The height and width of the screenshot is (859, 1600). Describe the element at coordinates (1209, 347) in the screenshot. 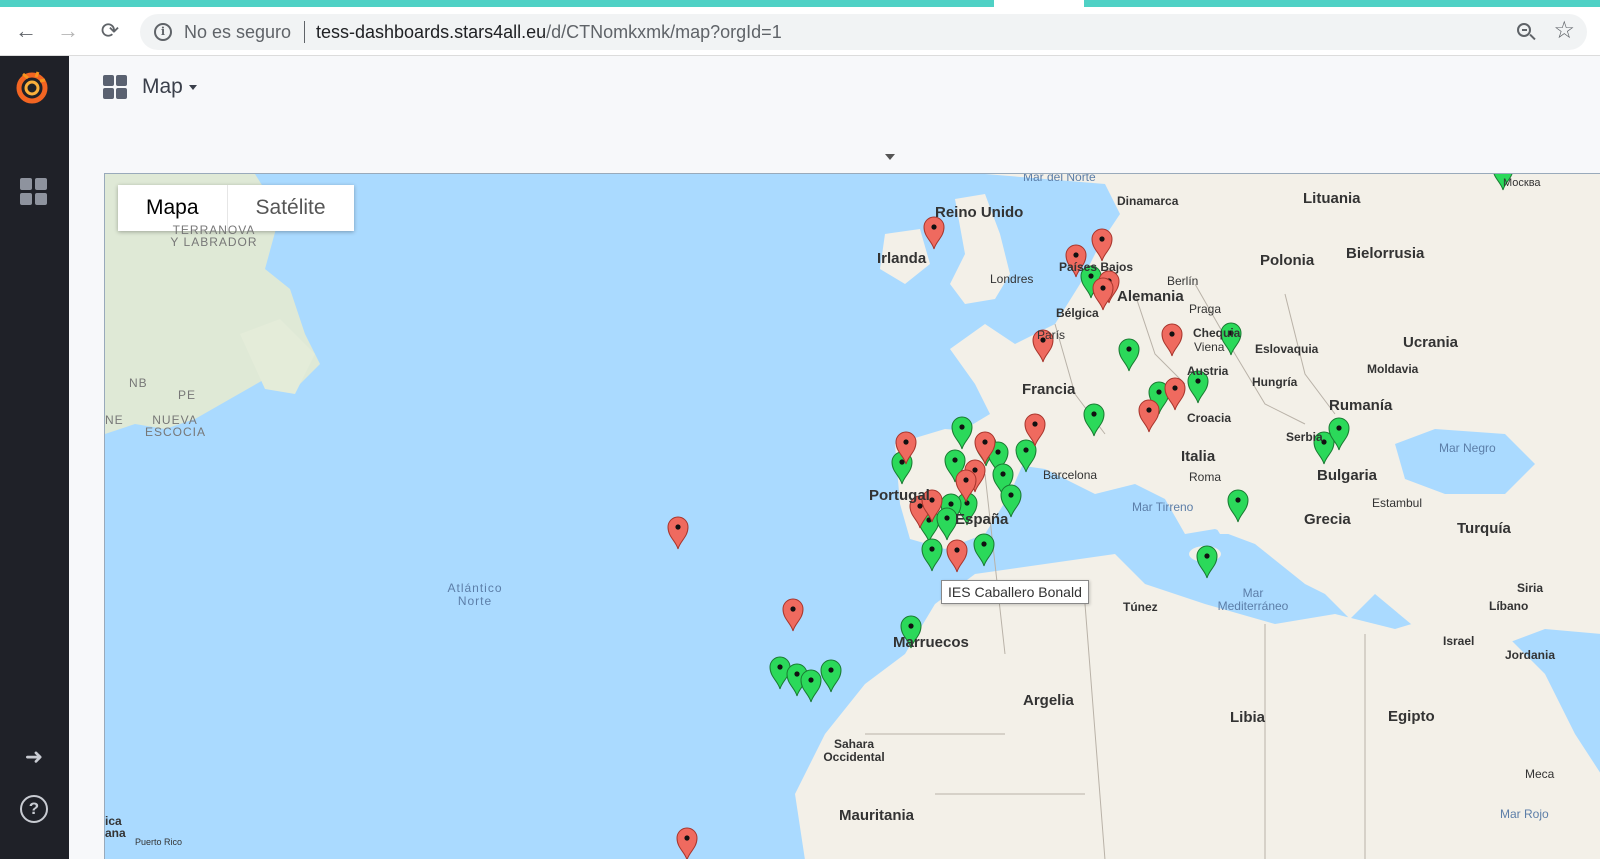

I see `map-label: Viena` at that location.